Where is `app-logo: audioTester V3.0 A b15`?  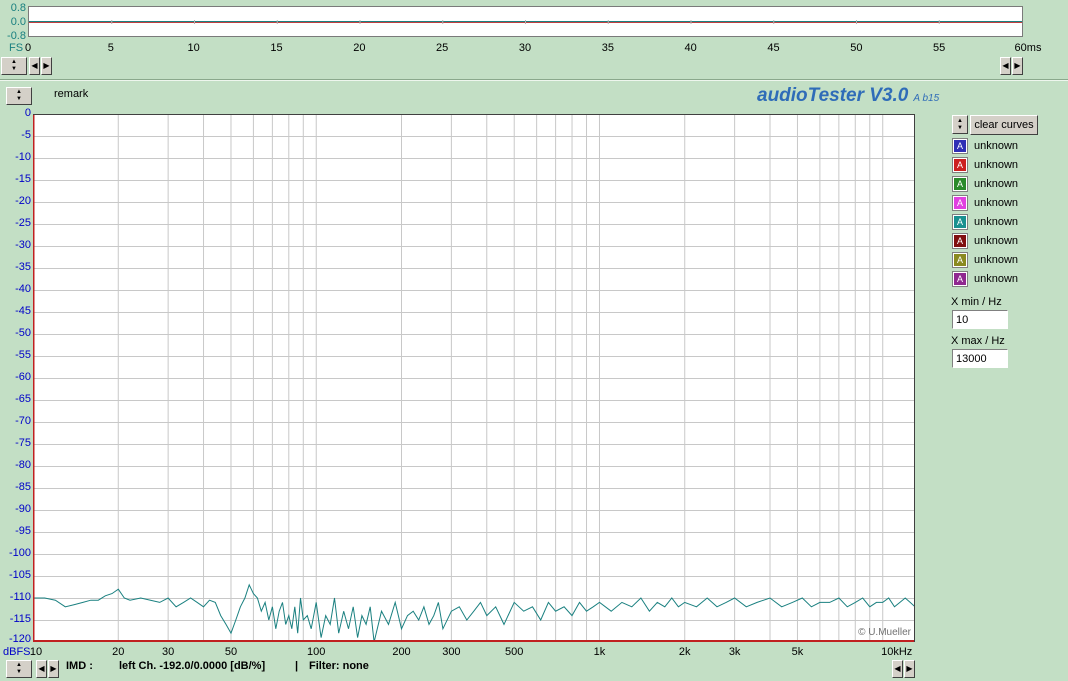
app-logo: audioTester V3.0 A b15 is located at coordinates (848, 96).